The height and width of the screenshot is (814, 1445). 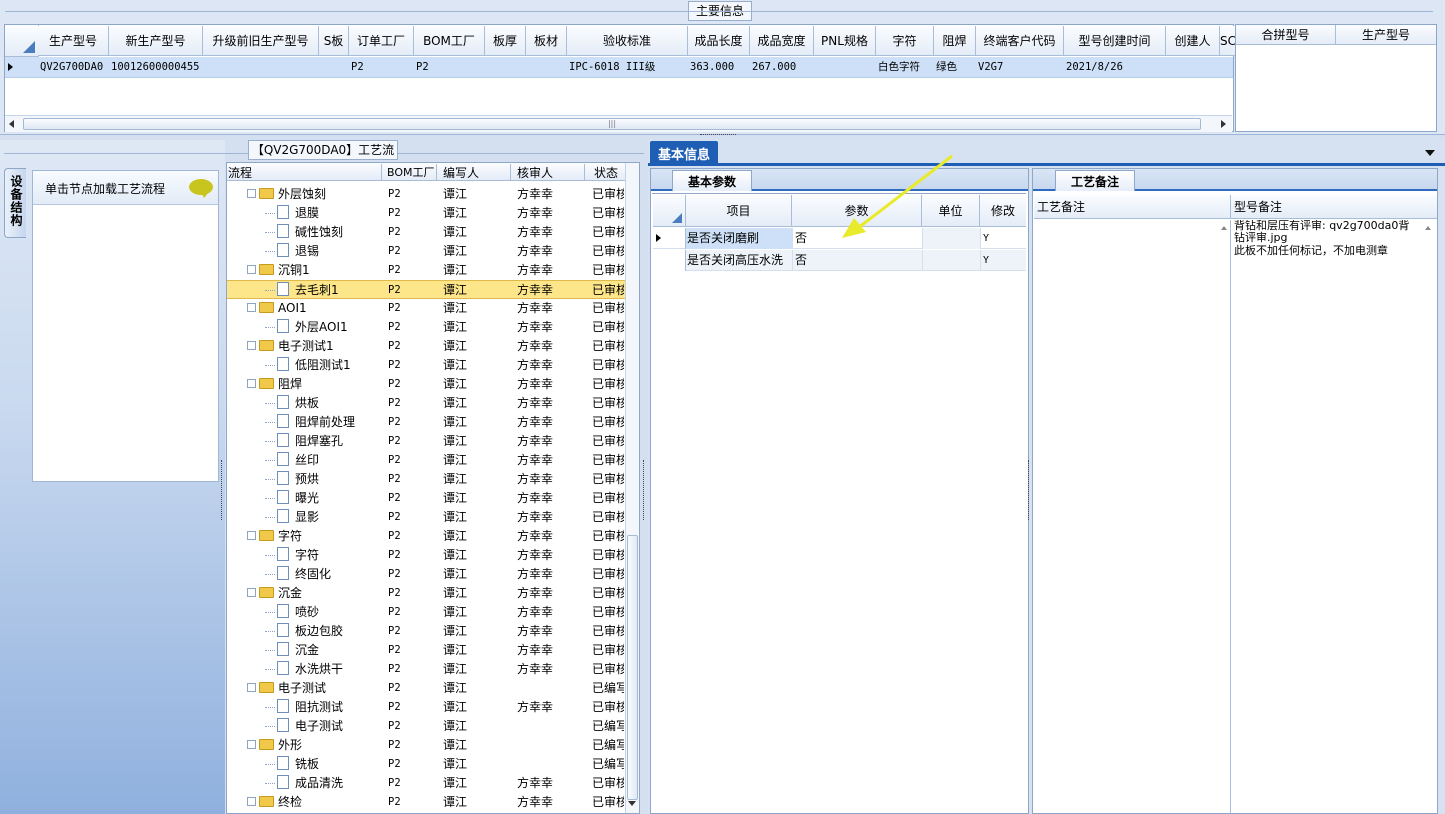 I want to click on tree-node: − 电子测试1, so click(x=290, y=346).